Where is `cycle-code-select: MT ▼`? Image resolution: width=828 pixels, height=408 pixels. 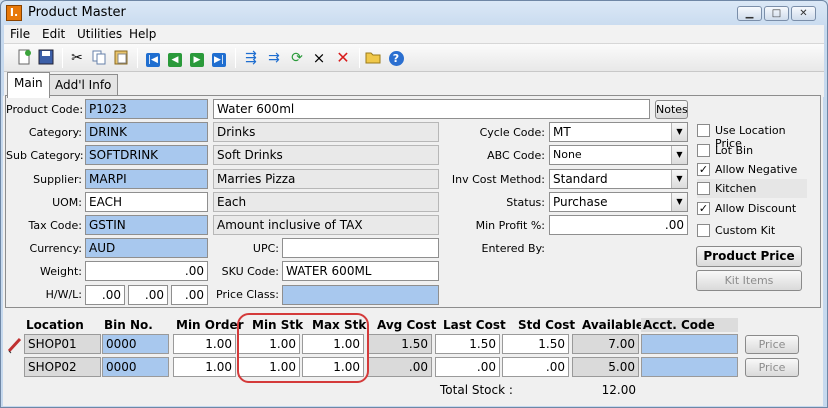 cycle-code-select: MT ▼ is located at coordinates (618, 132).